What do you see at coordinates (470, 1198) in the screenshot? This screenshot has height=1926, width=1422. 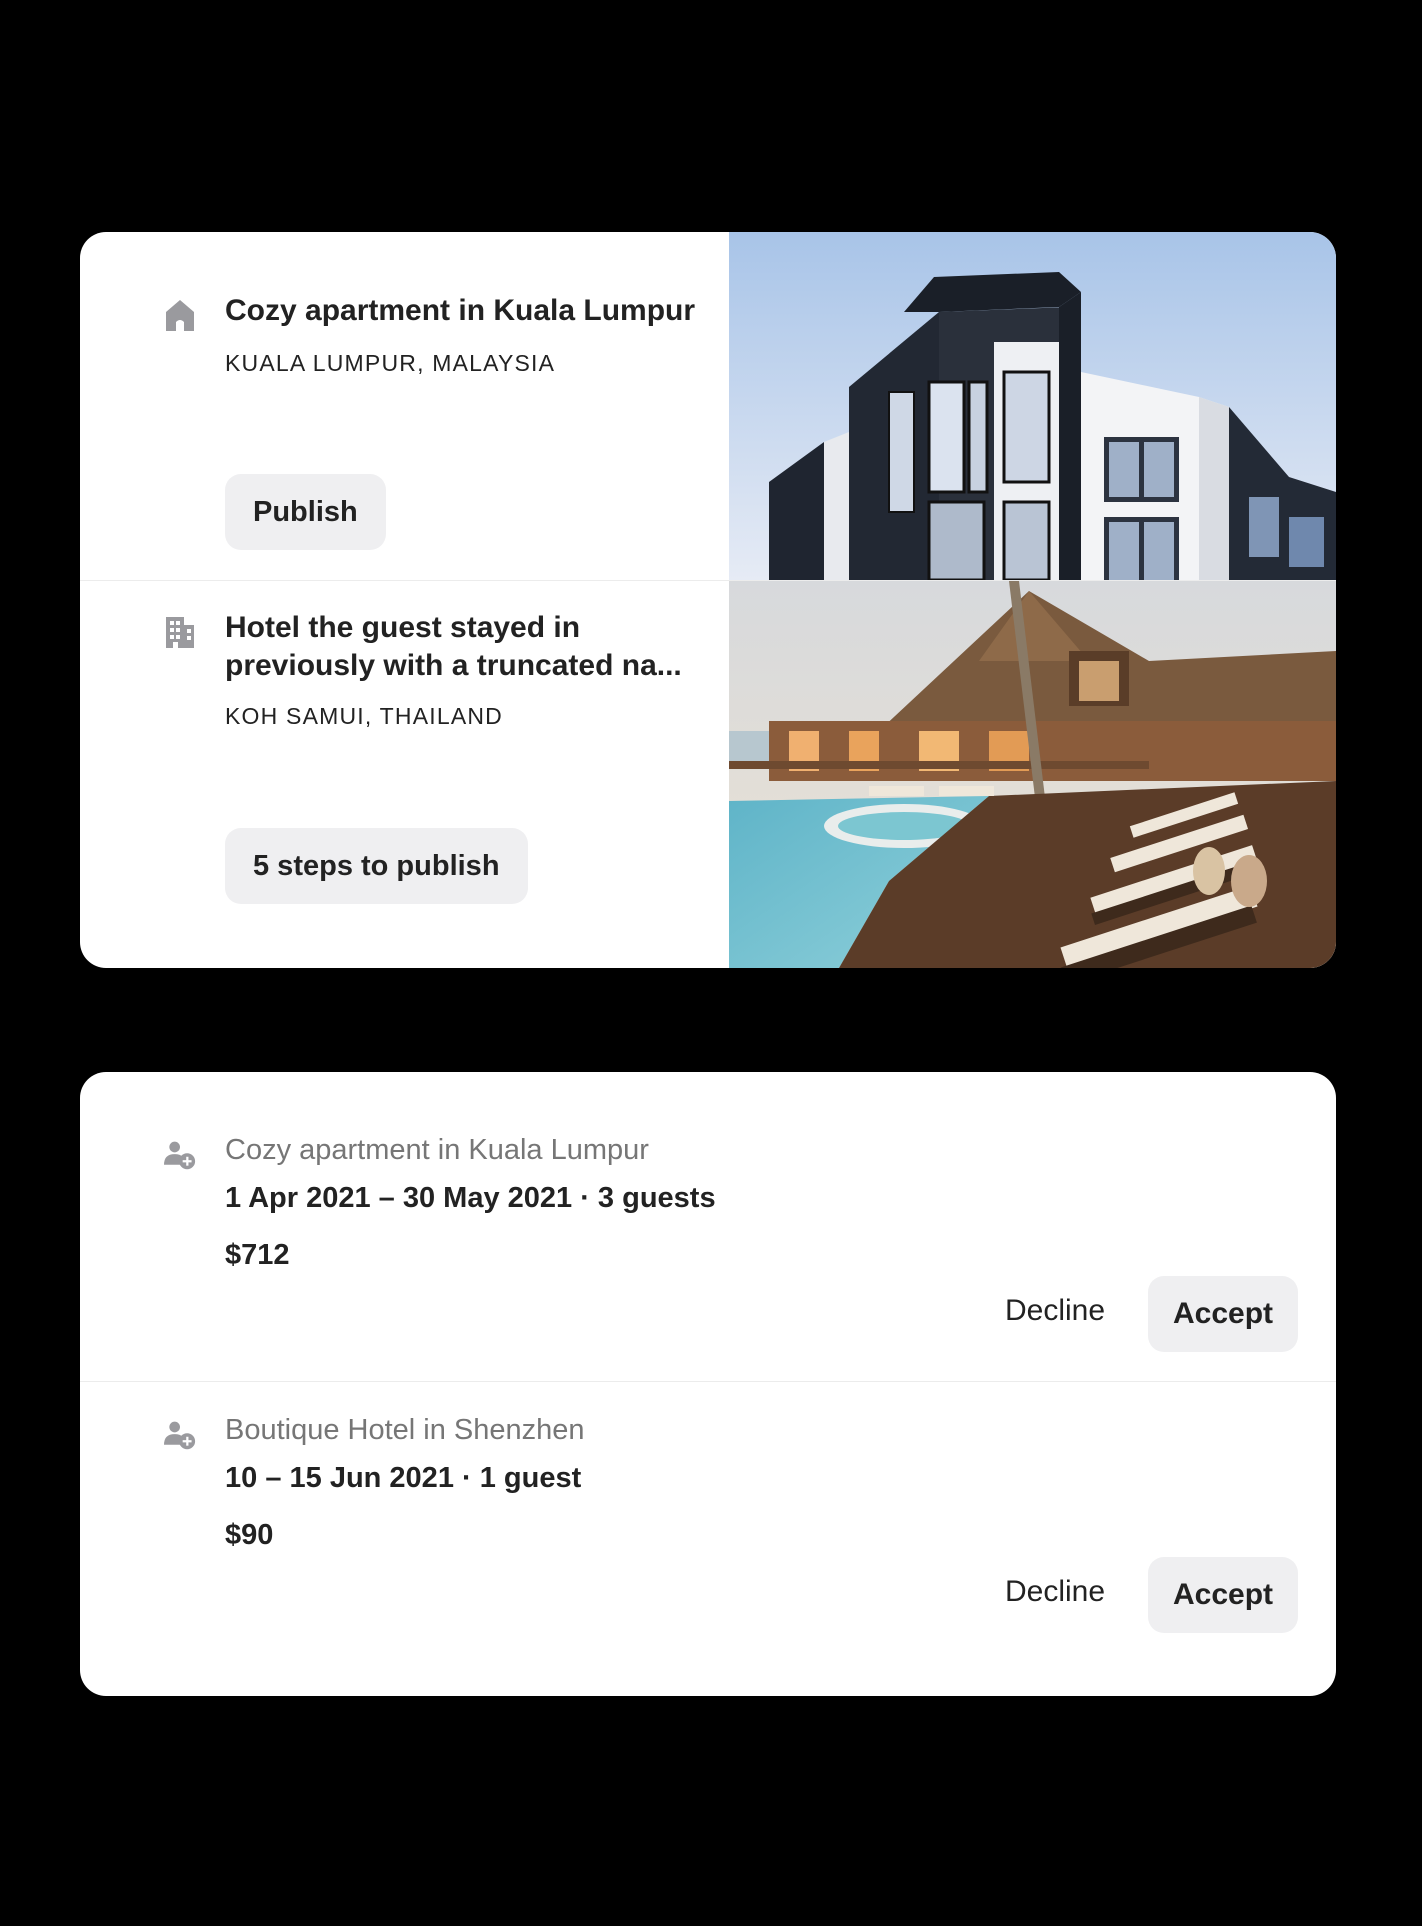 I see `request-dates-guests: 1 Apr 2021 – 30 May 2021 · 3 guests` at bounding box center [470, 1198].